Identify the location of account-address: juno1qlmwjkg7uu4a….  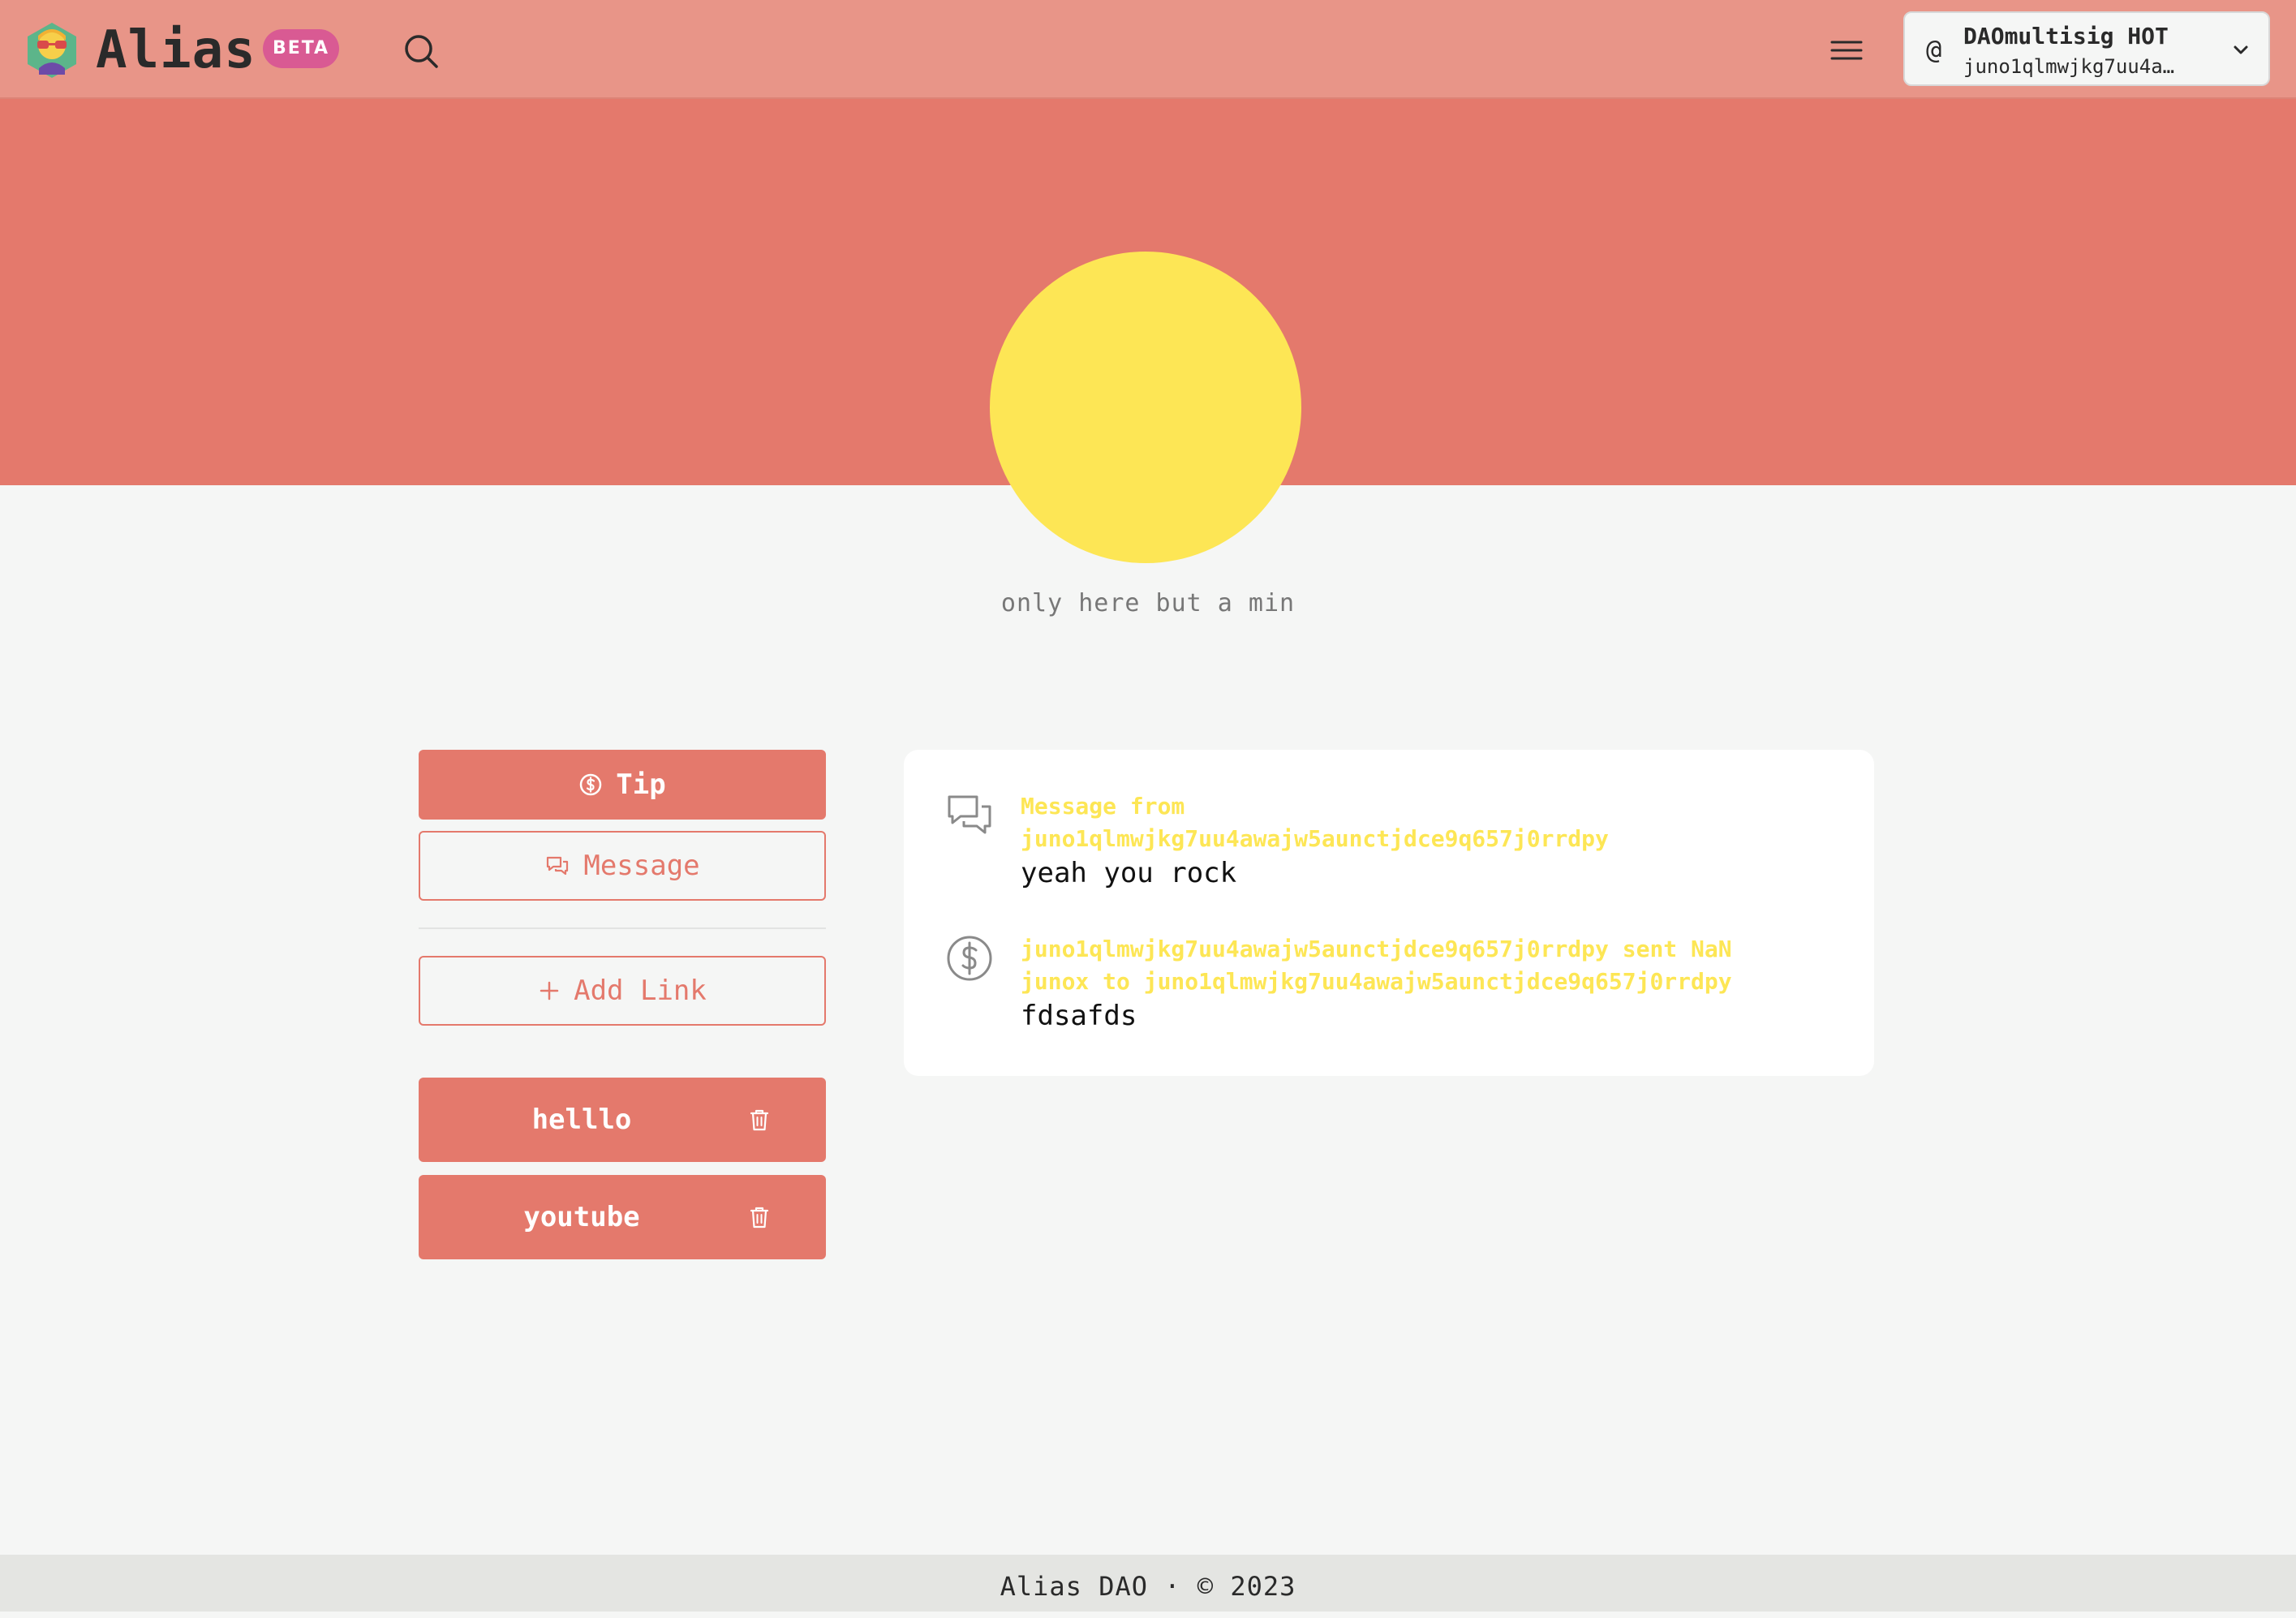
(2069, 66).